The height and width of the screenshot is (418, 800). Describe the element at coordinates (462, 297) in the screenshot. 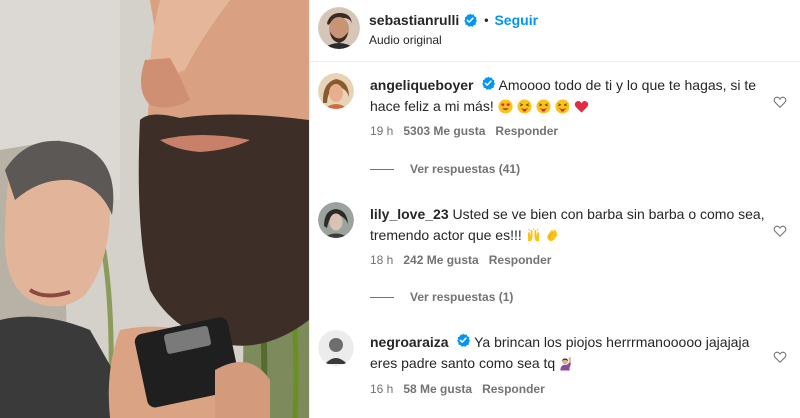

I see `view-replies-label: Ver respuestas (1)` at that location.